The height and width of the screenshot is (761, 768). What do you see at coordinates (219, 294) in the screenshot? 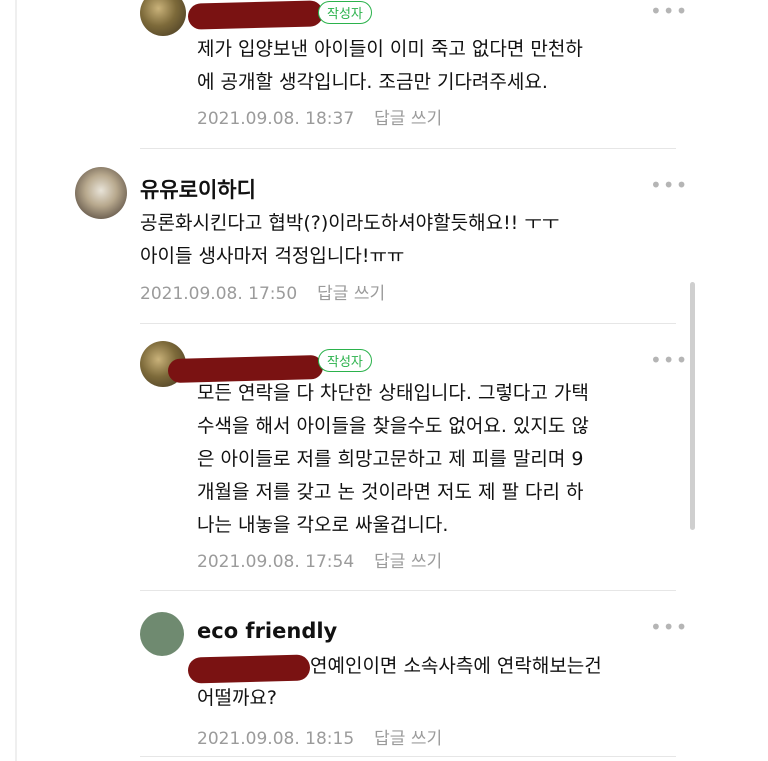
I see `comment-timestamp: 2021.09.08. 17:50` at bounding box center [219, 294].